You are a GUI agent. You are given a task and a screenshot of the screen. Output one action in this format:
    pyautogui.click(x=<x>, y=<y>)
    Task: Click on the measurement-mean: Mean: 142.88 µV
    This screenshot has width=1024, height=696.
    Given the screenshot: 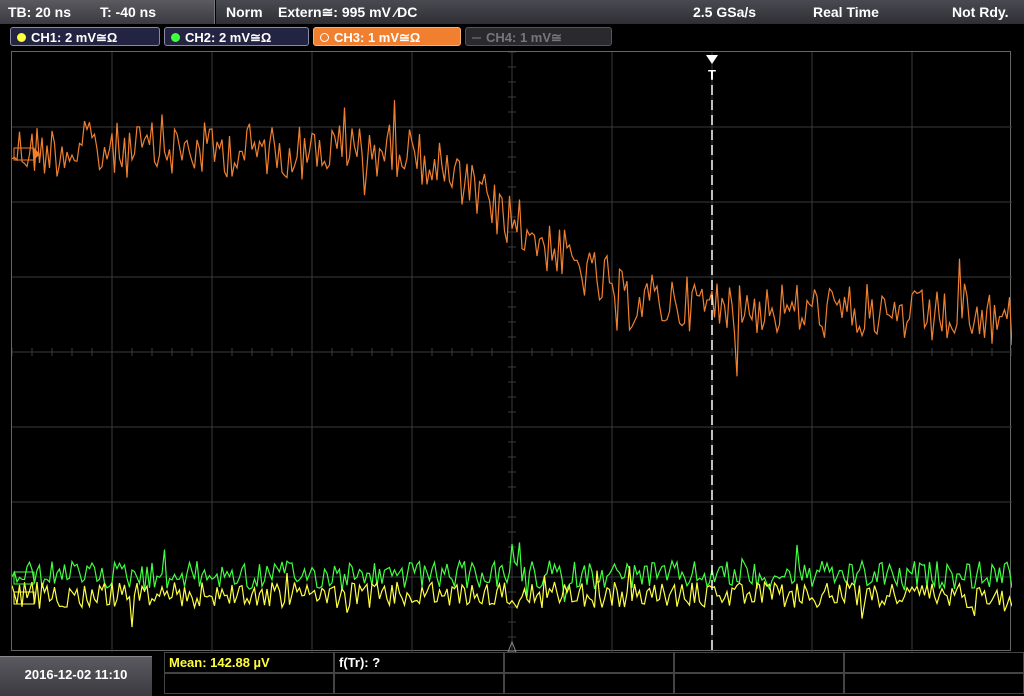 What is the action you would take?
    pyautogui.click(x=249, y=662)
    